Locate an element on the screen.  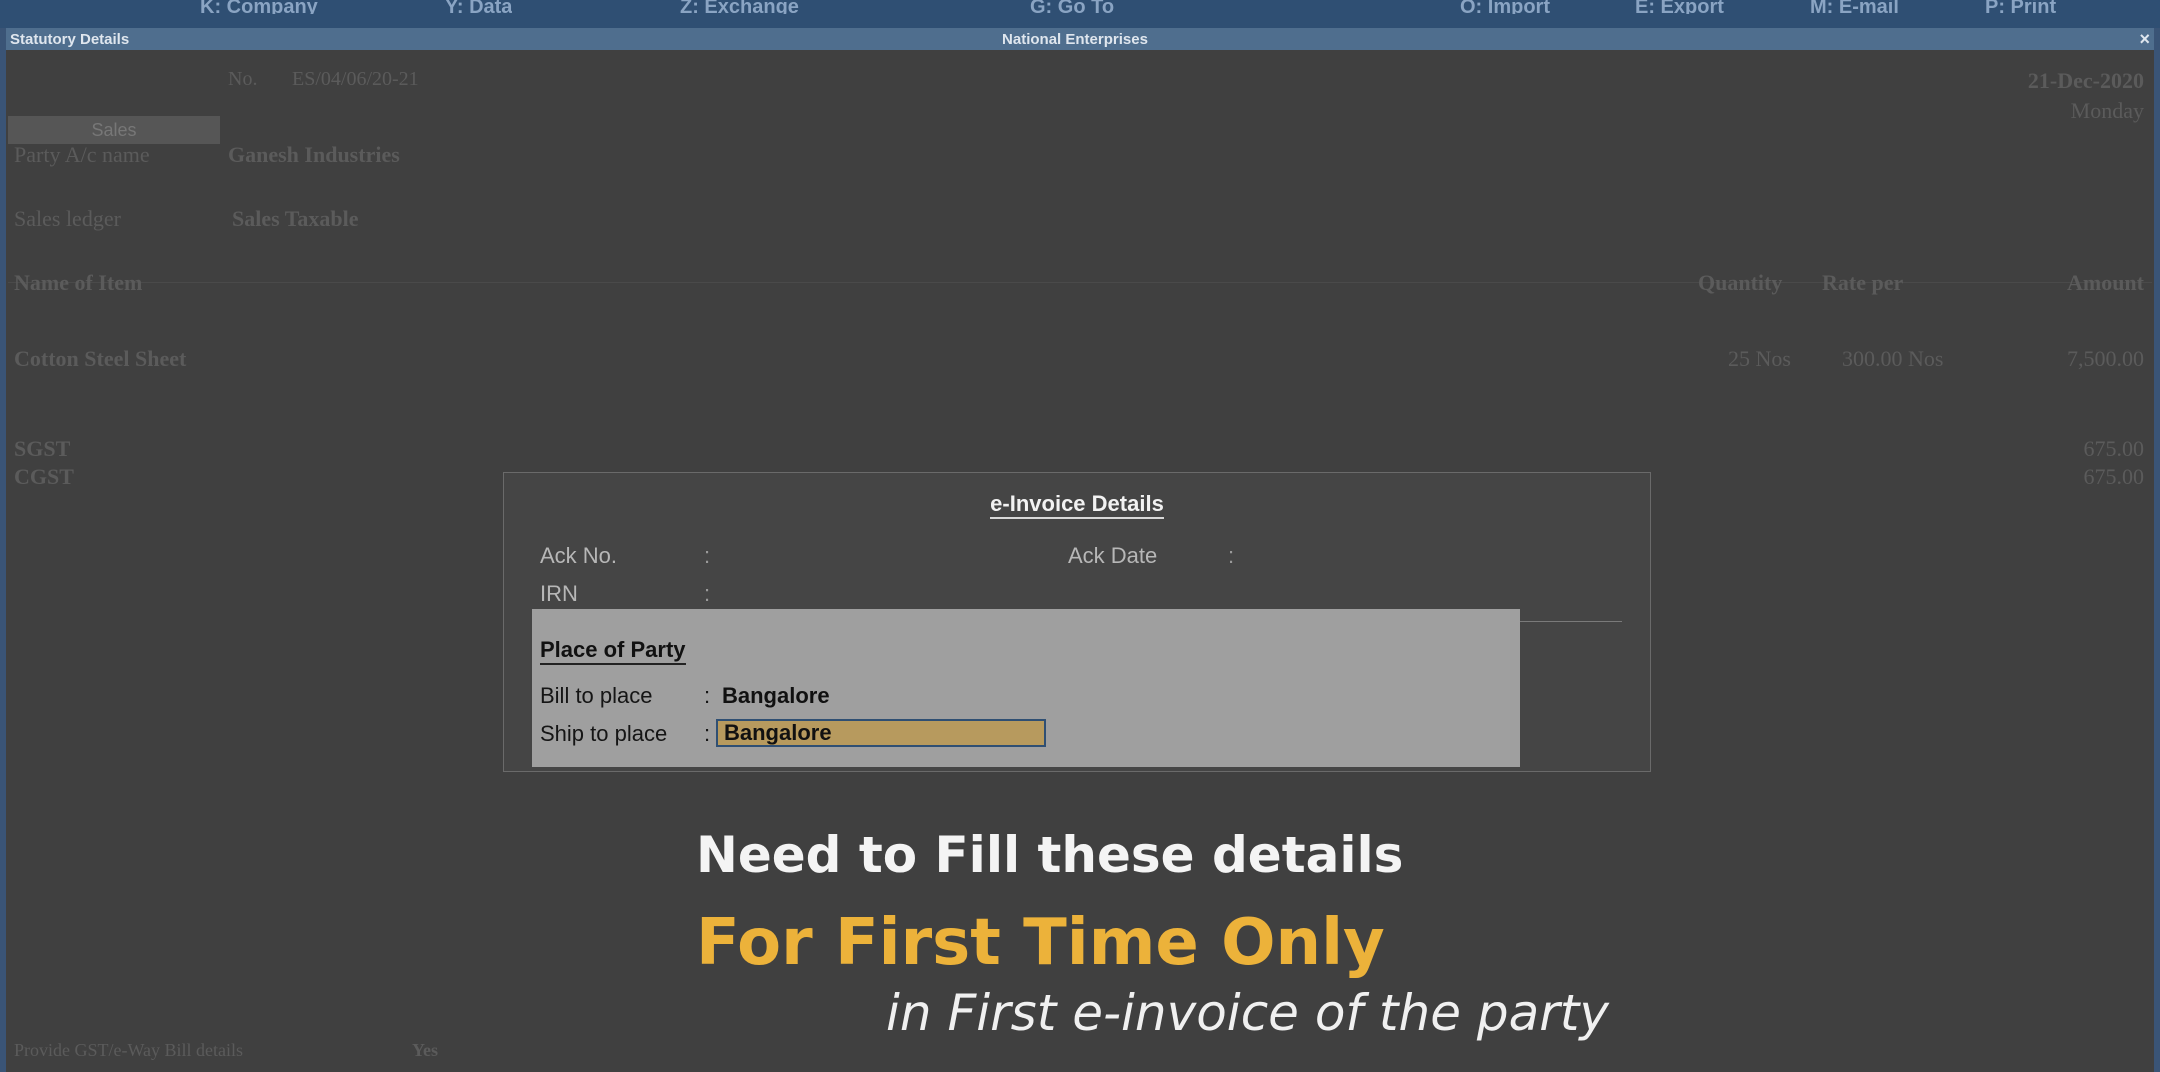
company-name: National Enterprises is located at coordinates (1075, 39).